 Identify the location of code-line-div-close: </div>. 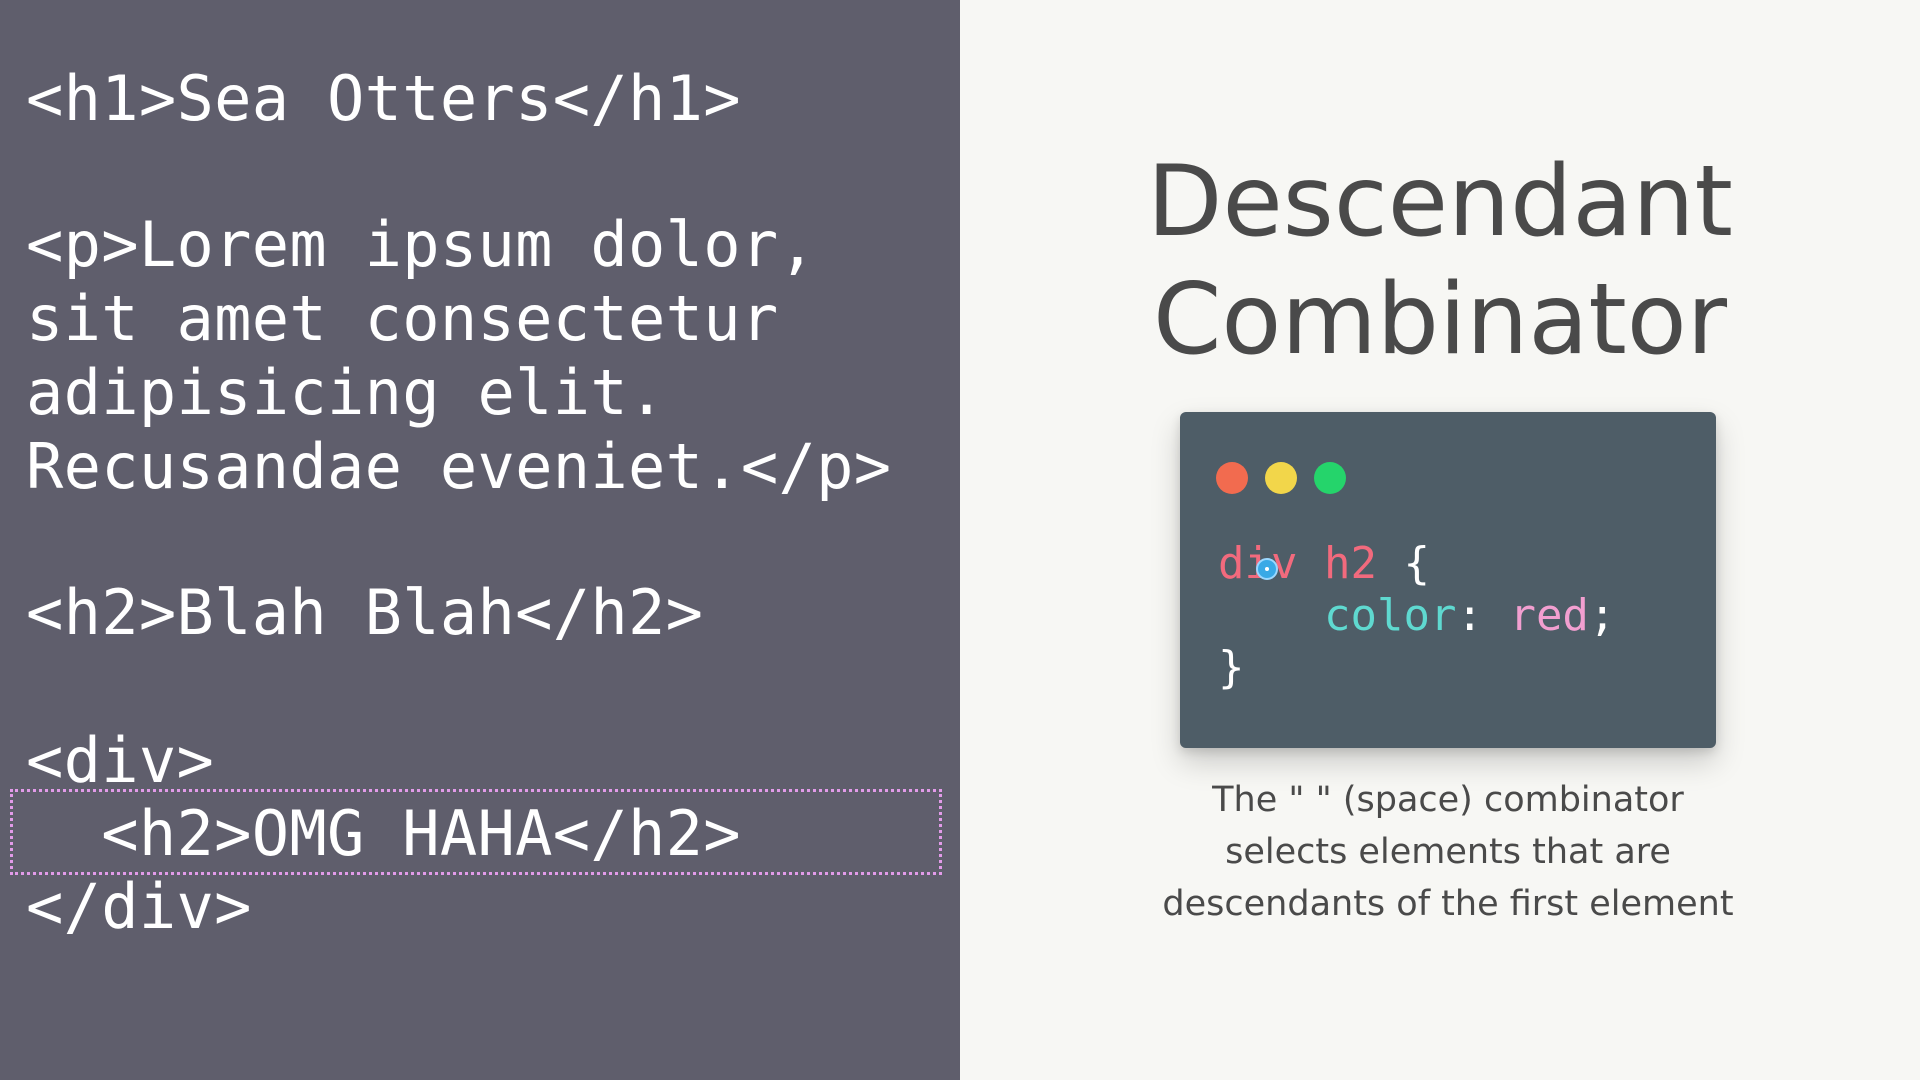
(139, 906).